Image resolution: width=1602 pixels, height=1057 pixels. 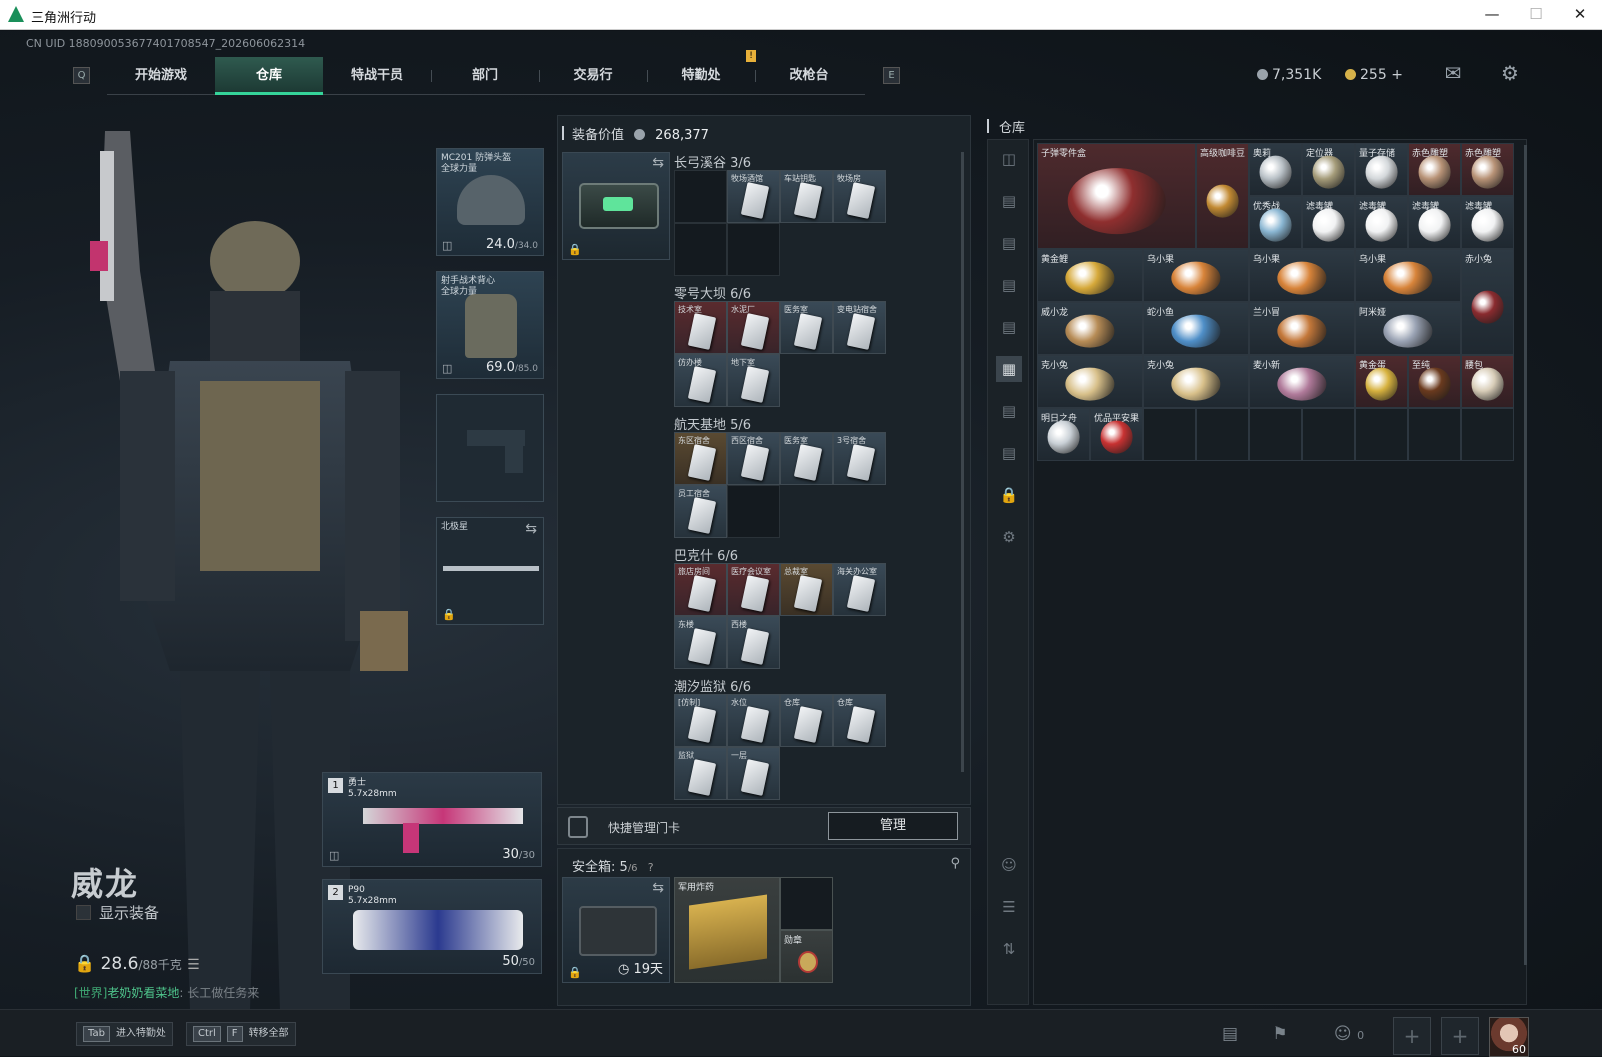 I want to click on keycard-case: ⇆ 🔒, so click(x=616, y=206).